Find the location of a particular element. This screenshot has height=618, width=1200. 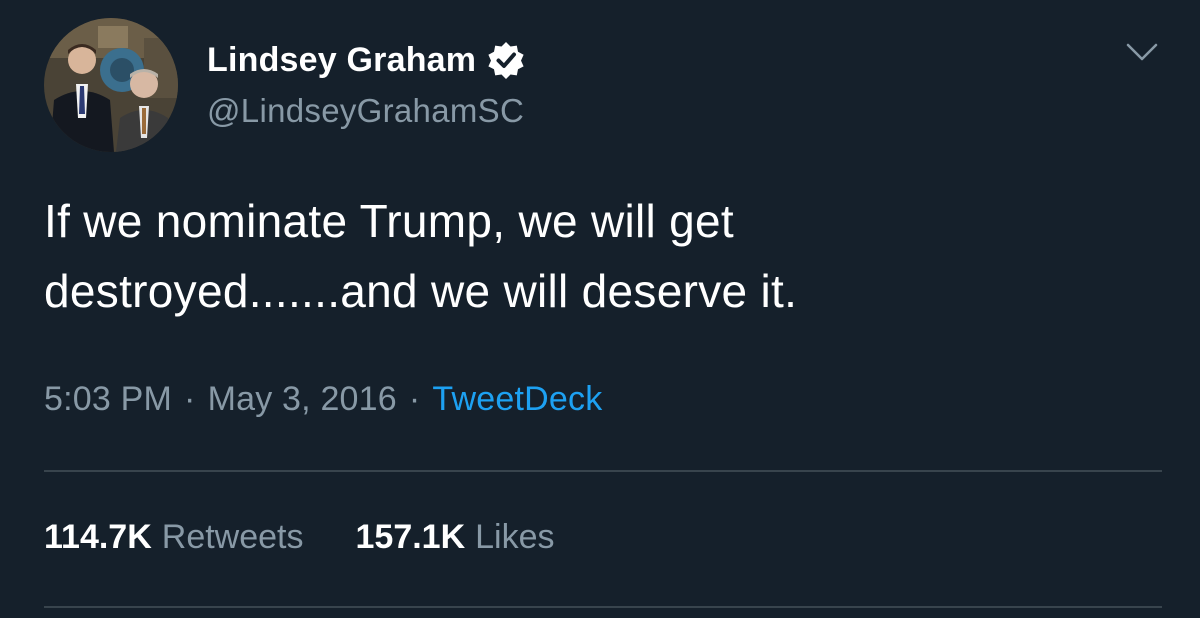

tweet-meta: 5:03 PM · May 3, 2016 · TweetDeck is located at coordinates (323, 399).